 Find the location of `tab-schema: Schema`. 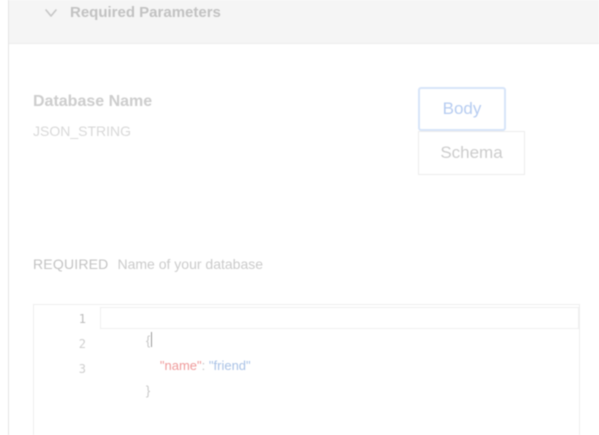

tab-schema: Schema is located at coordinates (471, 153).